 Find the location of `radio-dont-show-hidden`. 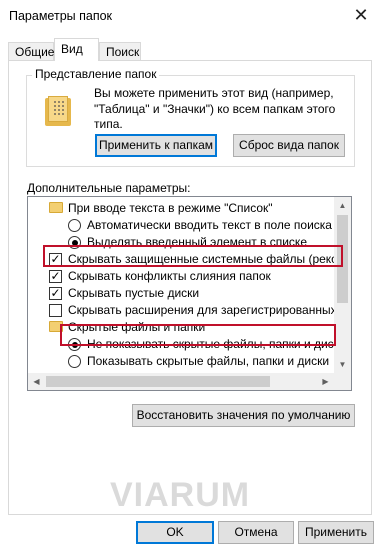

radio-dont-show-hidden is located at coordinates (74, 344).